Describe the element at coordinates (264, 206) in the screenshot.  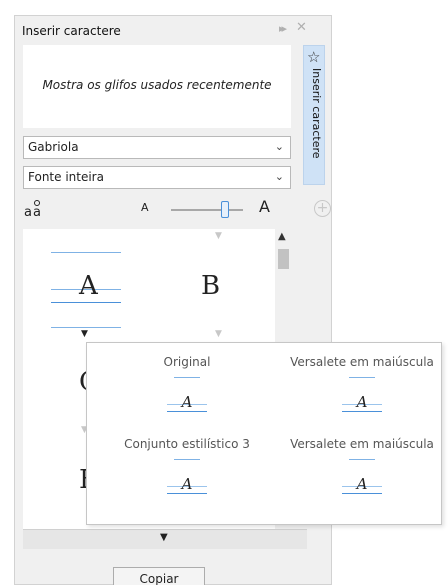
I see `zoom-in-icon: A` at that location.